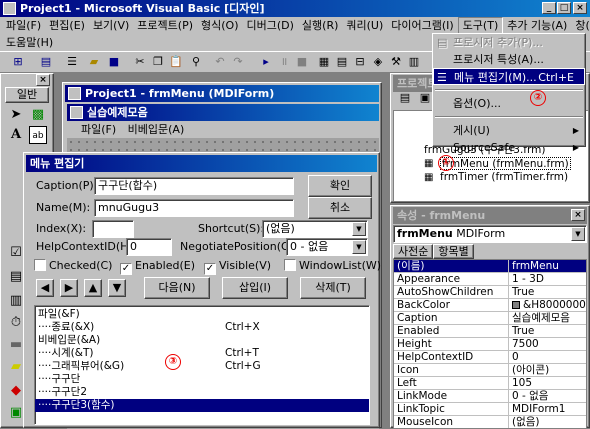 Image resolution: width=590 pixels, height=429 pixels. I want to click on project-item: frmTimer (frmTimer.frm), so click(504, 177).